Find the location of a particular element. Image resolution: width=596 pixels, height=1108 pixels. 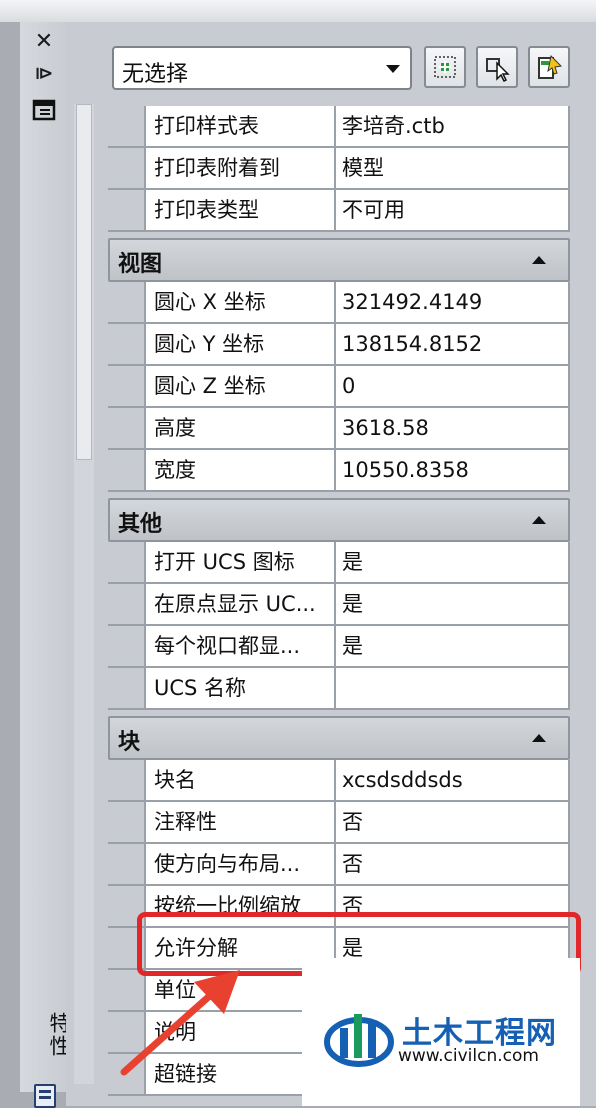

property-row: 圆心 X 坐标 321492.4149 is located at coordinates (339, 303).